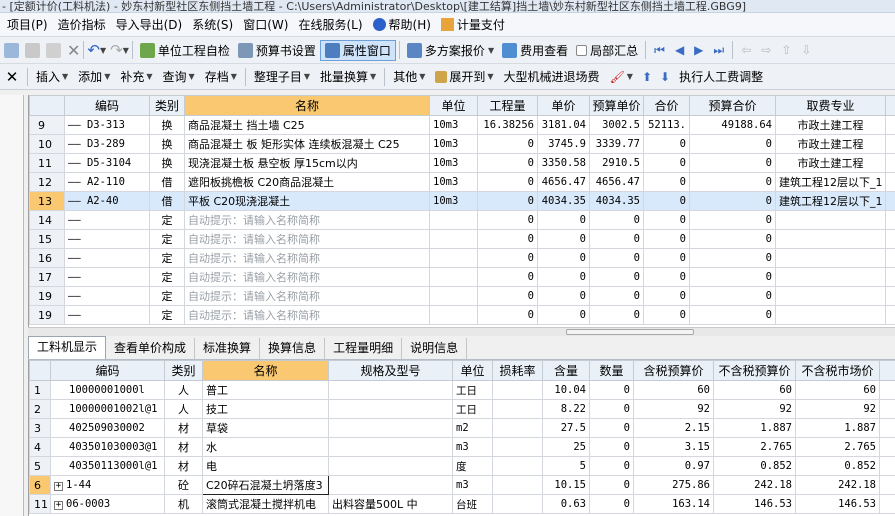 This screenshot has height=516, width=895. I want to click on cell-market-price: 2.765, so click(837, 447).